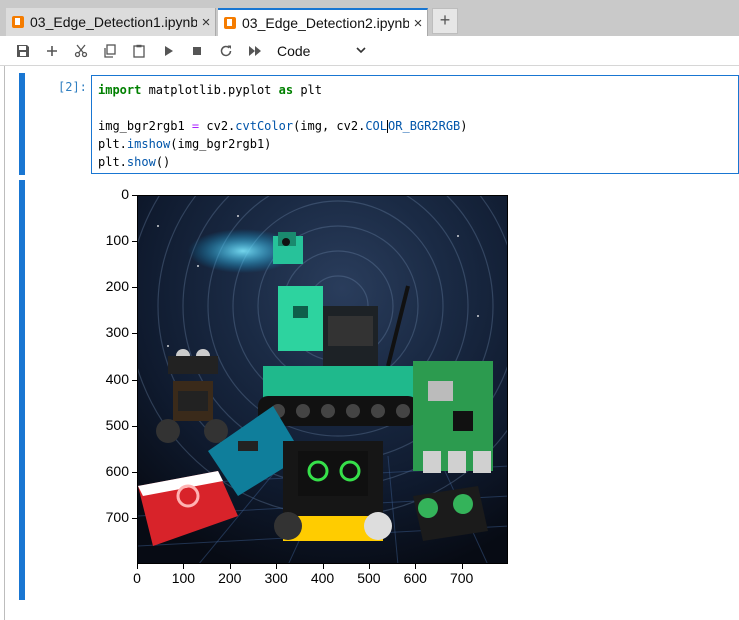  What do you see at coordinates (81, 51) in the screenshot?
I see `cut-icon` at bounding box center [81, 51].